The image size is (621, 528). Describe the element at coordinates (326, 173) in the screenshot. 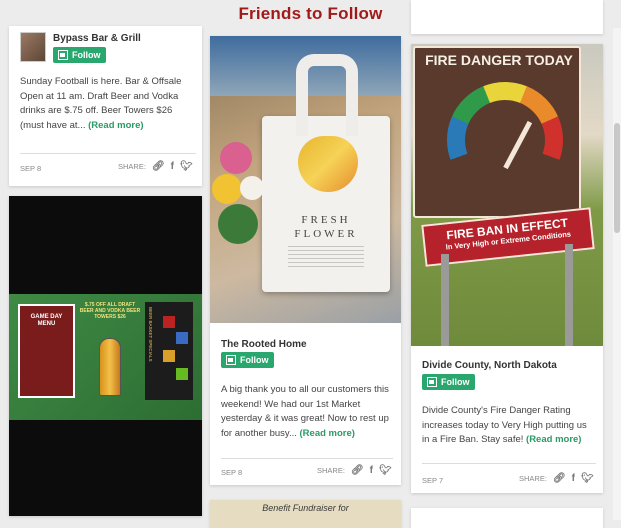

I see `paper-bag: FRESH FLOWER` at that location.